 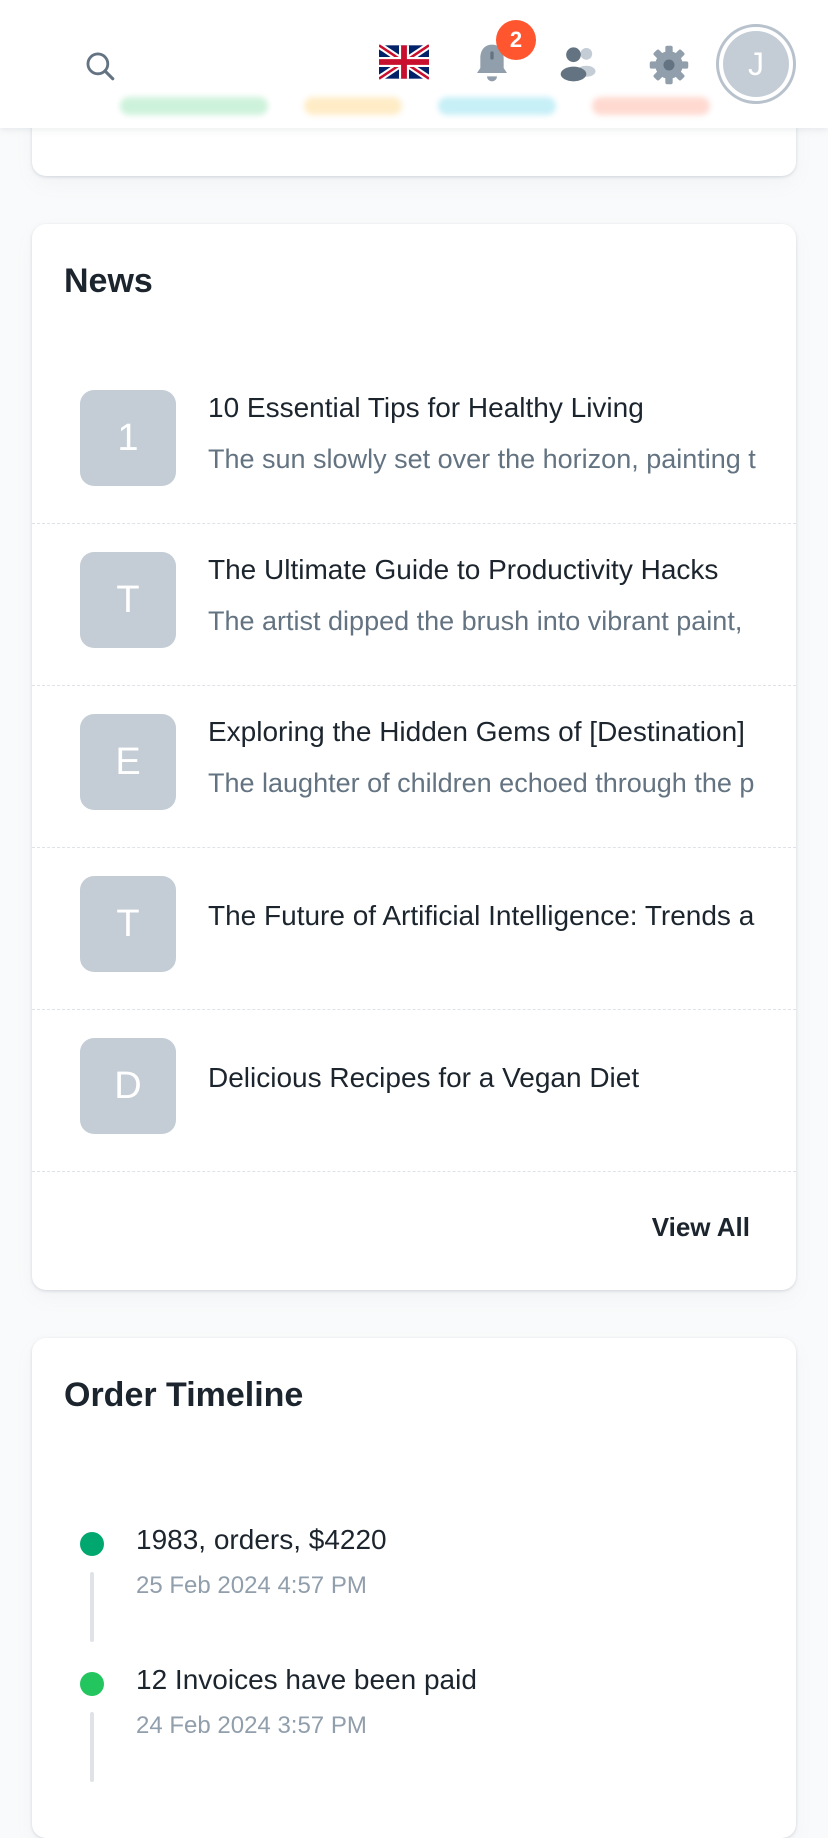 What do you see at coordinates (184, 1395) in the screenshot?
I see `order-timeline-title: Order Timeline` at bounding box center [184, 1395].